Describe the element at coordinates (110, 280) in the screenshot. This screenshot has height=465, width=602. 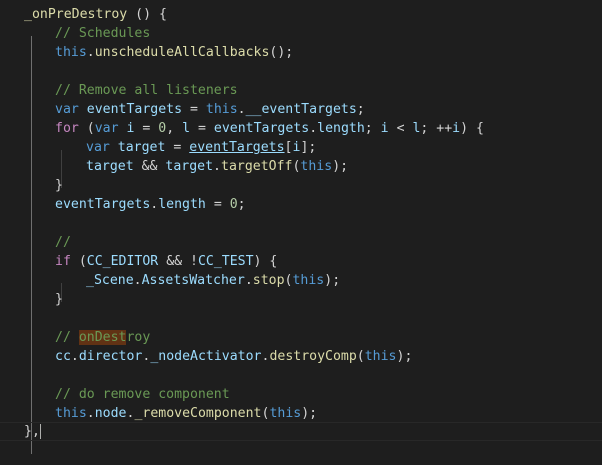
I see `code-token: _Scene` at that location.